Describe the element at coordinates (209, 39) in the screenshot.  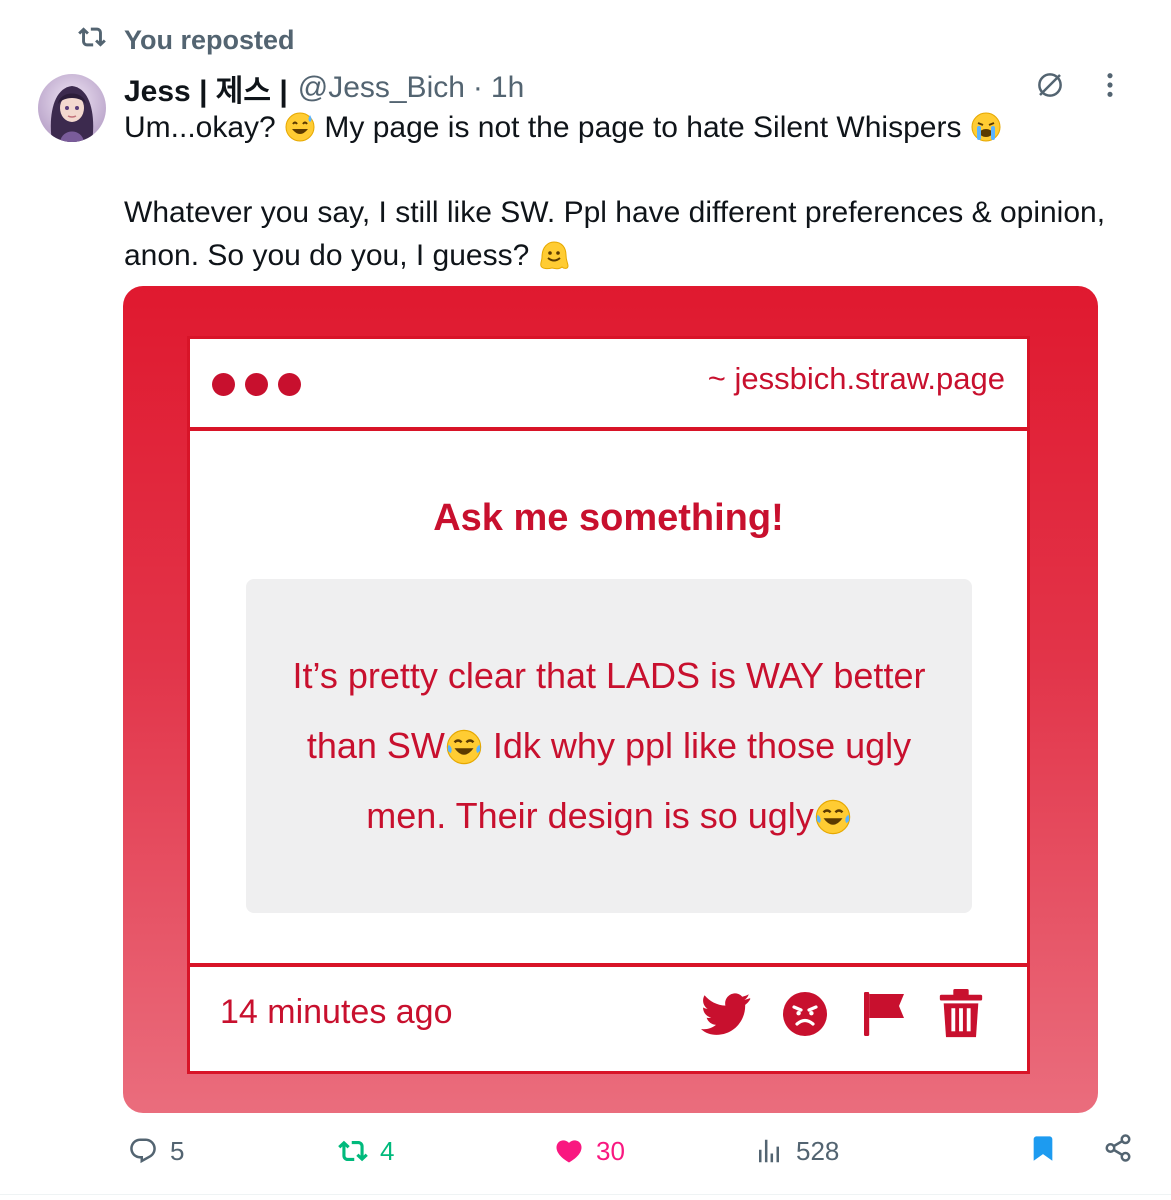
I see `repost-banner-text: You reposted` at that location.